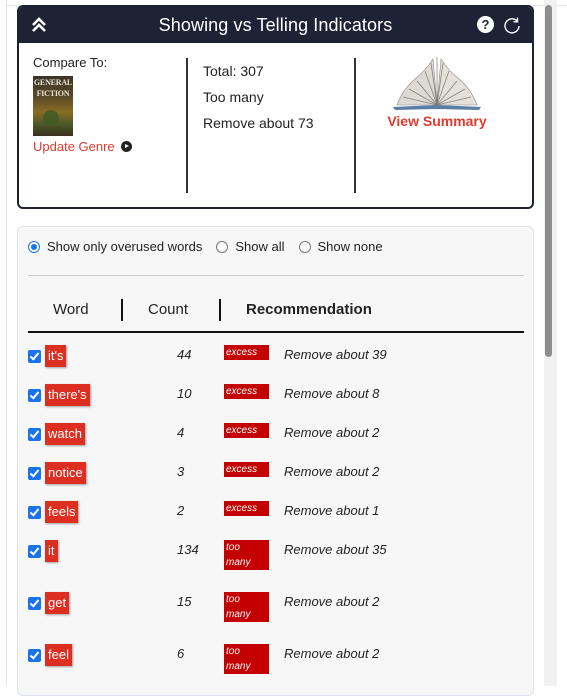 The width and height of the screenshot is (567, 696). I want to click on genre-cover-text-1: GENERAL, so click(53, 82).